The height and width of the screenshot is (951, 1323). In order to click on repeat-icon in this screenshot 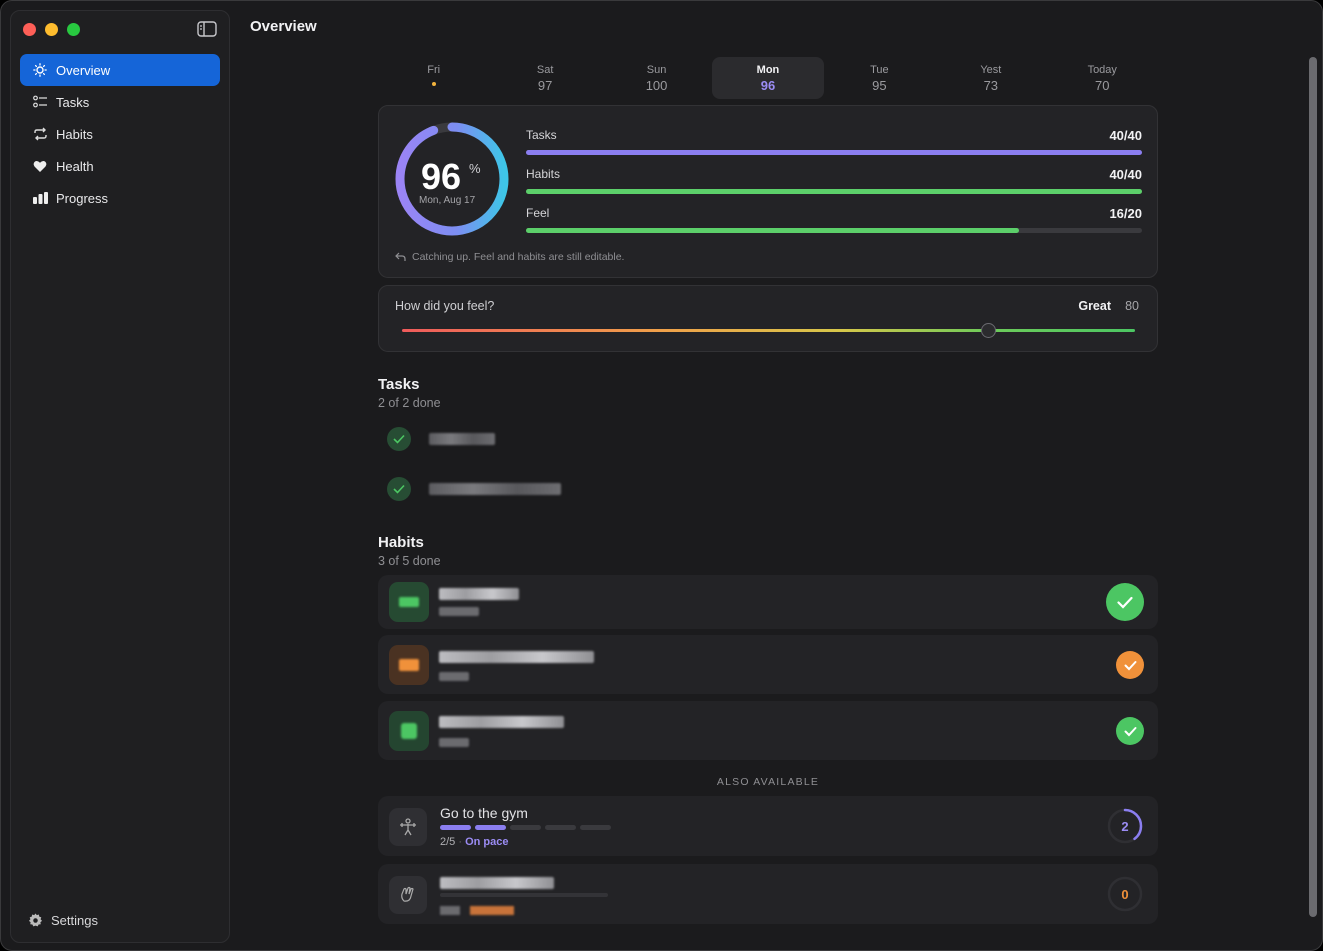, I will do `click(40, 134)`.